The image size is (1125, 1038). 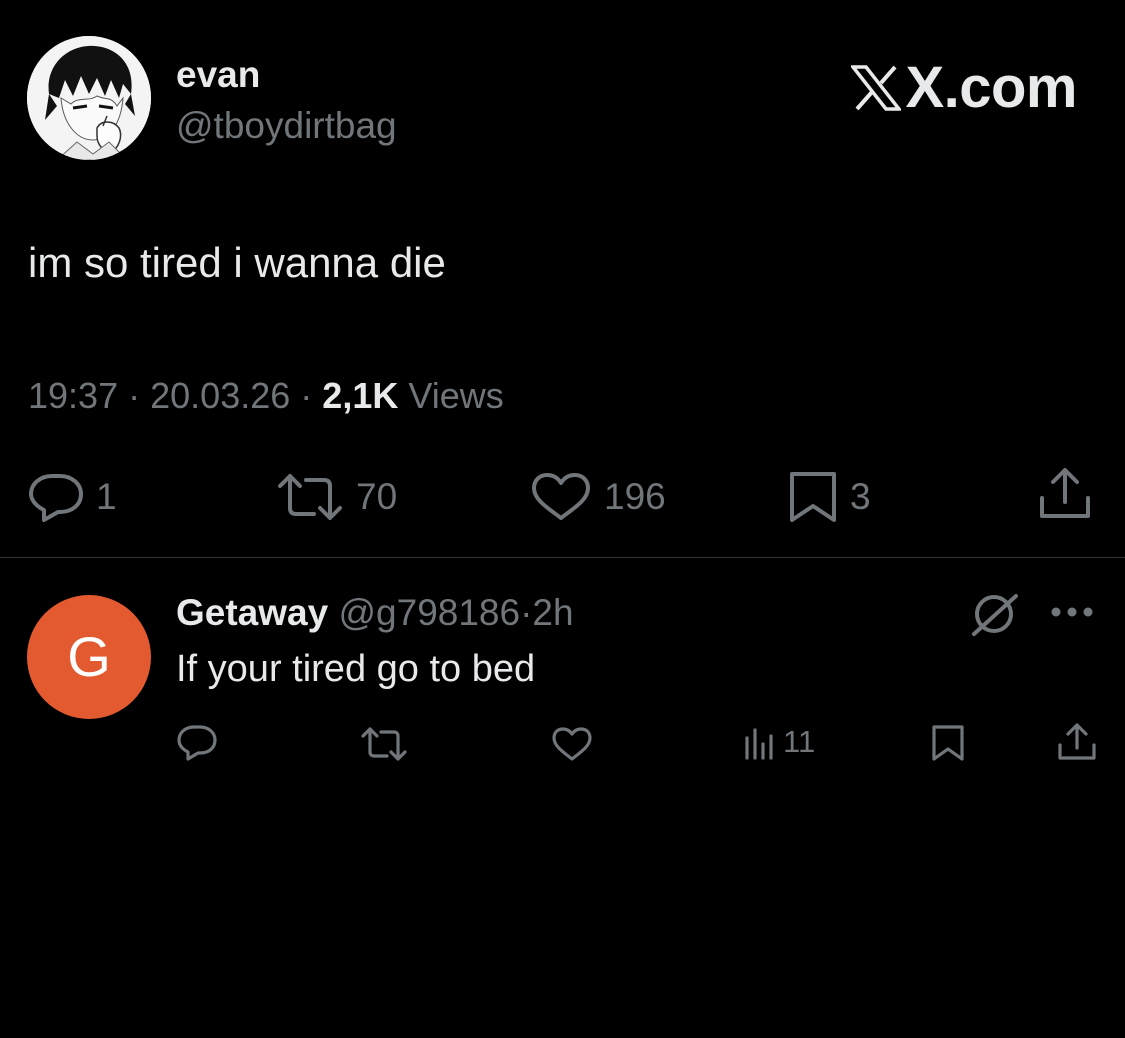 I want to click on reply-reply-button, so click(x=197, y=743).